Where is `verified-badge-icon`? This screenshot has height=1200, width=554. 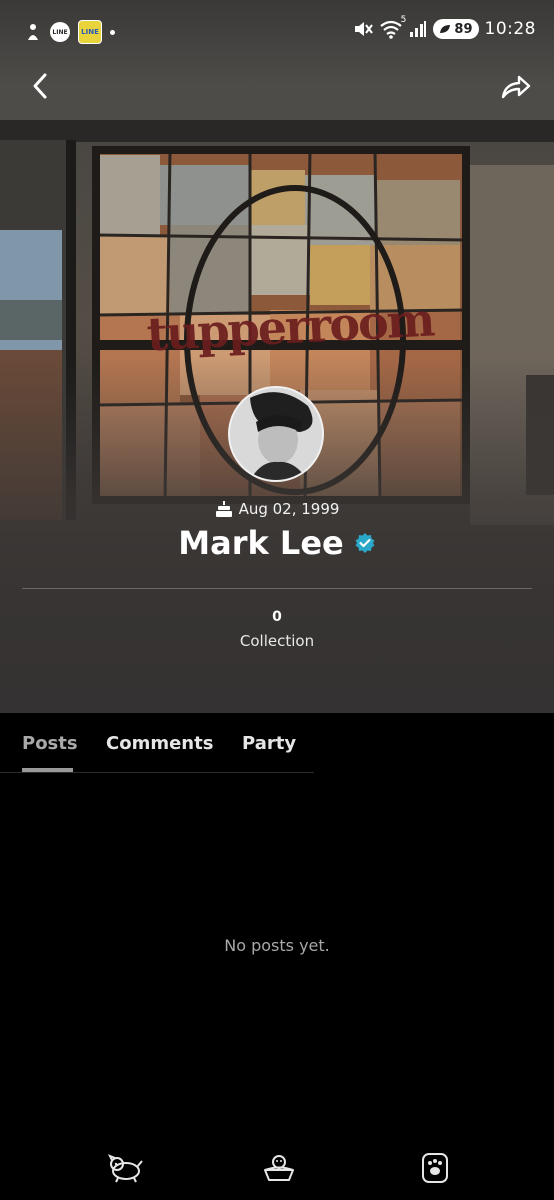 verified-badge-icon is located at coordinates (365, 543).